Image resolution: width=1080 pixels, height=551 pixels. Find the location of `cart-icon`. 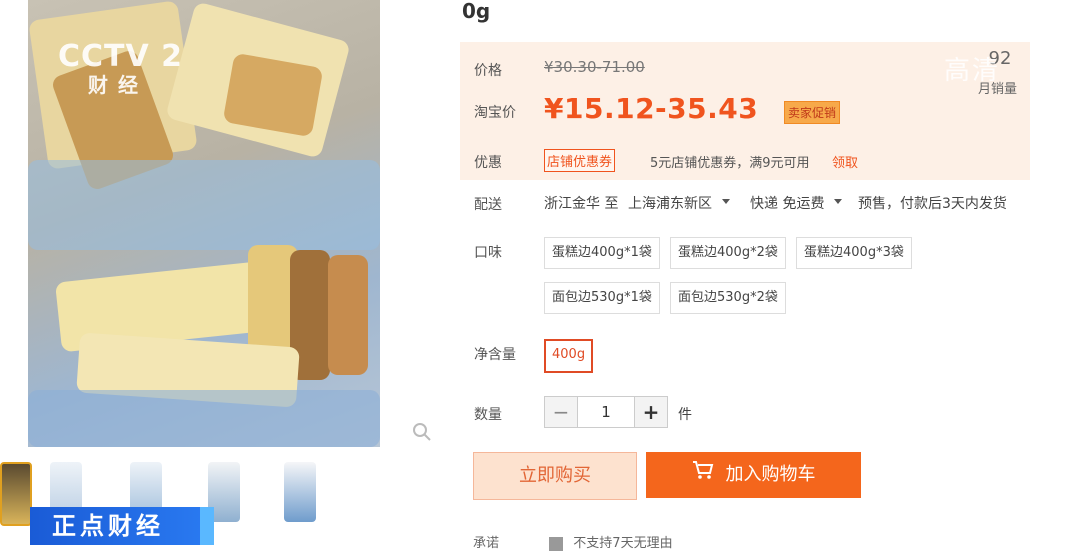

cart-icon is located at coordinates (703, 475).